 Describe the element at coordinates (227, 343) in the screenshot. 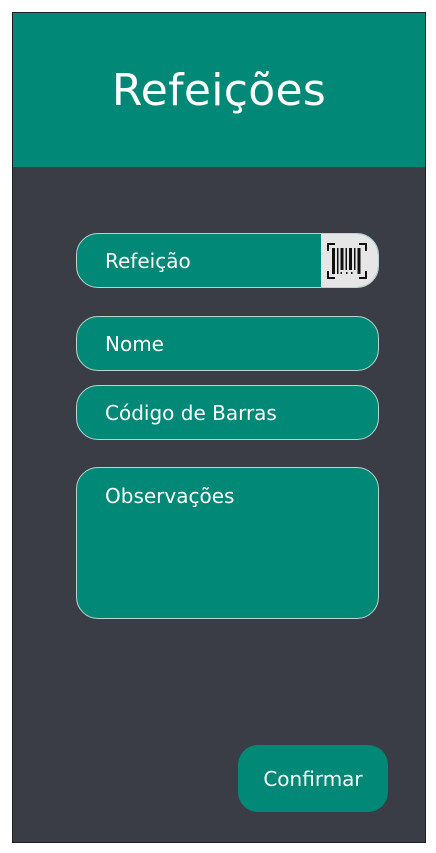

I see `nome-field: Nome` at that location.